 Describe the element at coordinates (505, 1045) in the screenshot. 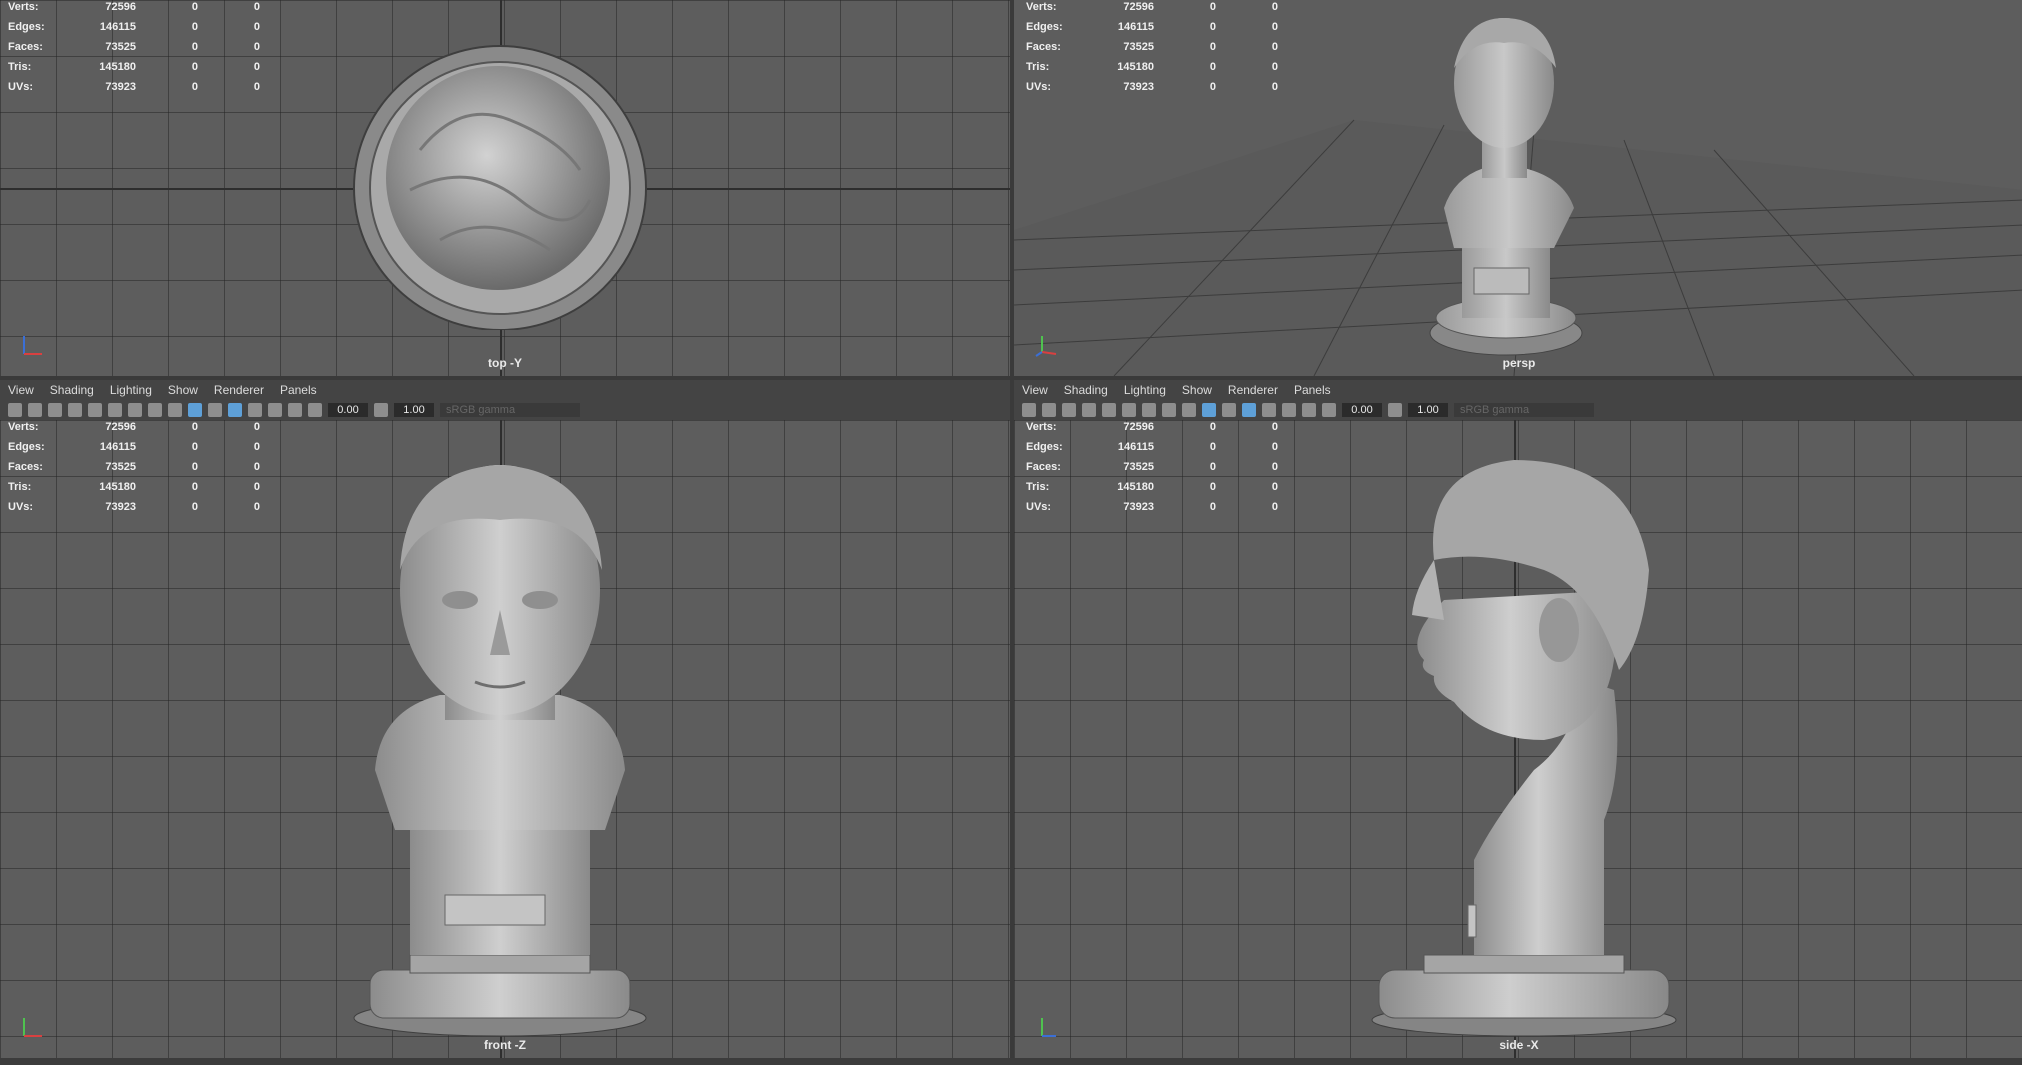

I see `camera-label: front -Z` at that location.